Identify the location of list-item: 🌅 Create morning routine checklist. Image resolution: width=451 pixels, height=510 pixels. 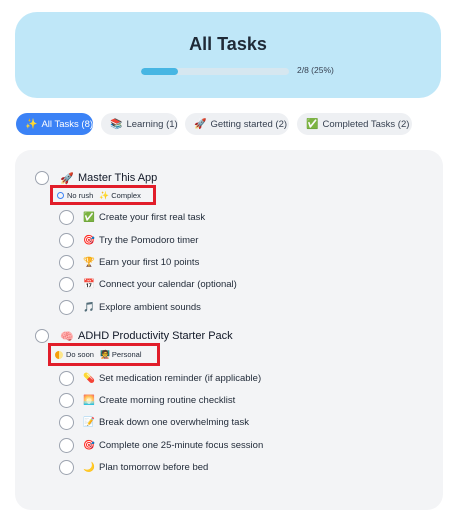
(147, 400).